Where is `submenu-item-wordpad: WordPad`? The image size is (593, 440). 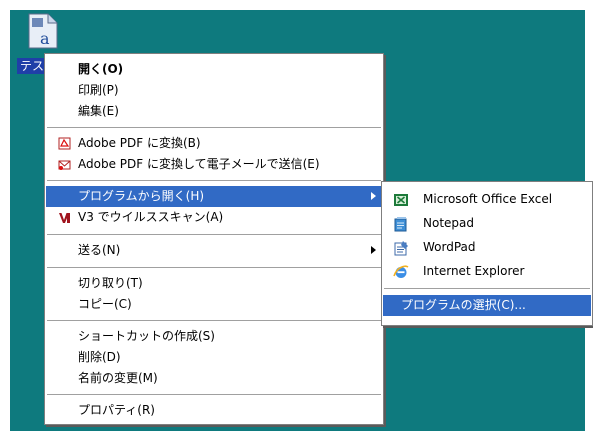
submenu-item-wordpad: WordPad is located at coordinates (487, 247).